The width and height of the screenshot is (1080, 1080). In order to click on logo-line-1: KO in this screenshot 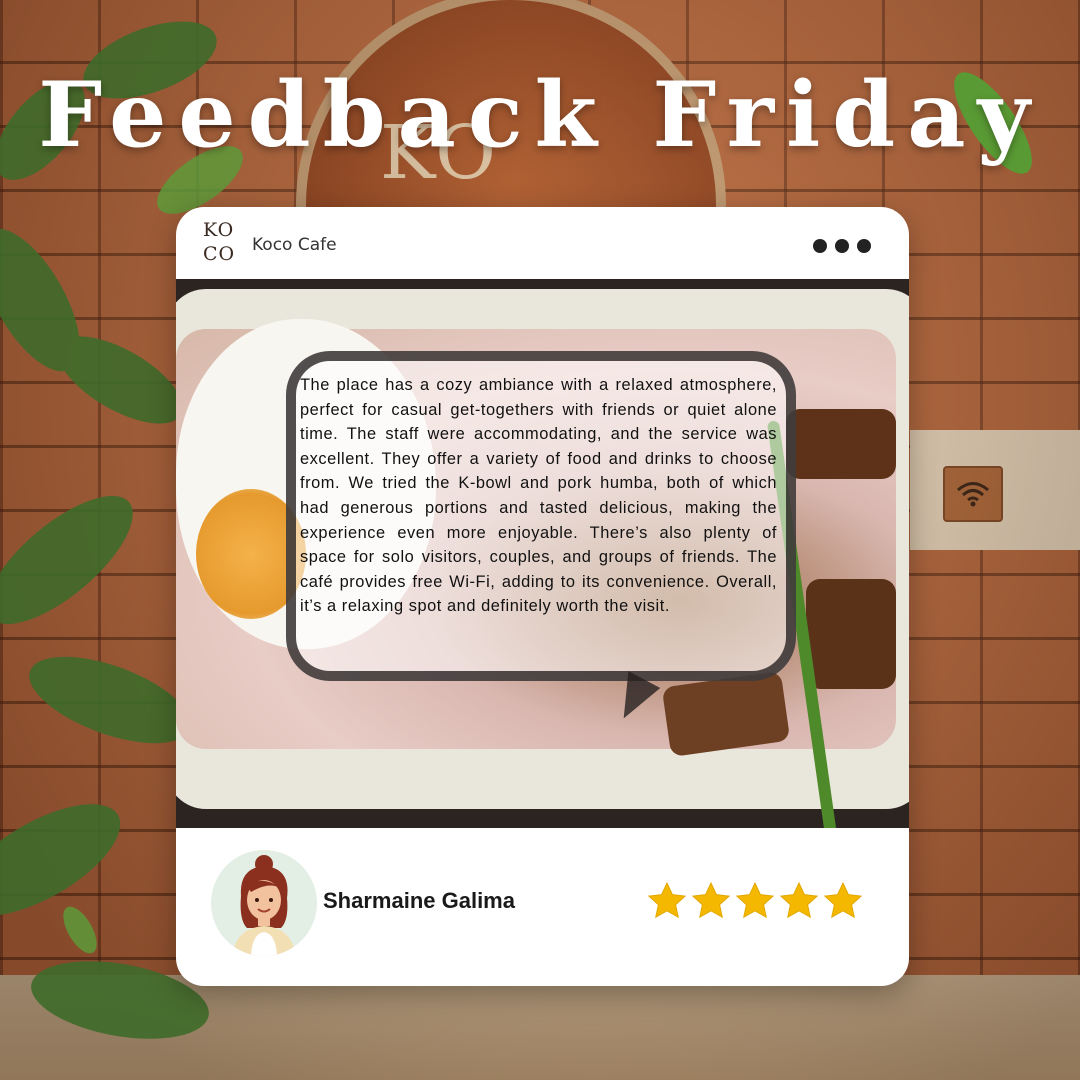, I will do `click(219, 230)`.